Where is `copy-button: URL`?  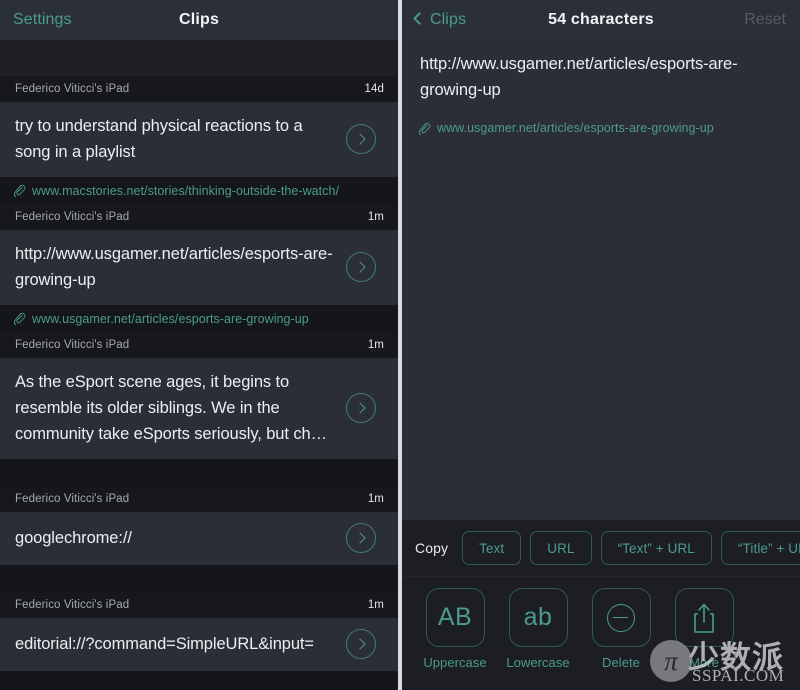
copy-button: URL is located at coordinates (561, 548).